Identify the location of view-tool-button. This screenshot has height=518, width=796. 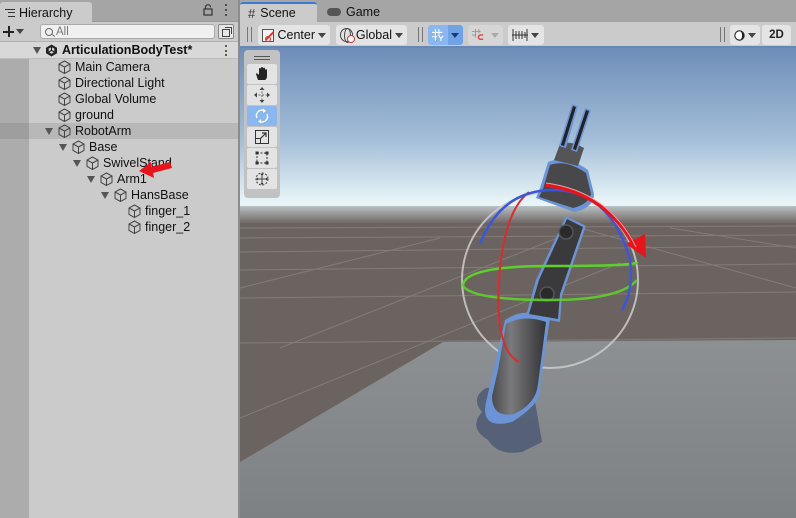
(262, 74).